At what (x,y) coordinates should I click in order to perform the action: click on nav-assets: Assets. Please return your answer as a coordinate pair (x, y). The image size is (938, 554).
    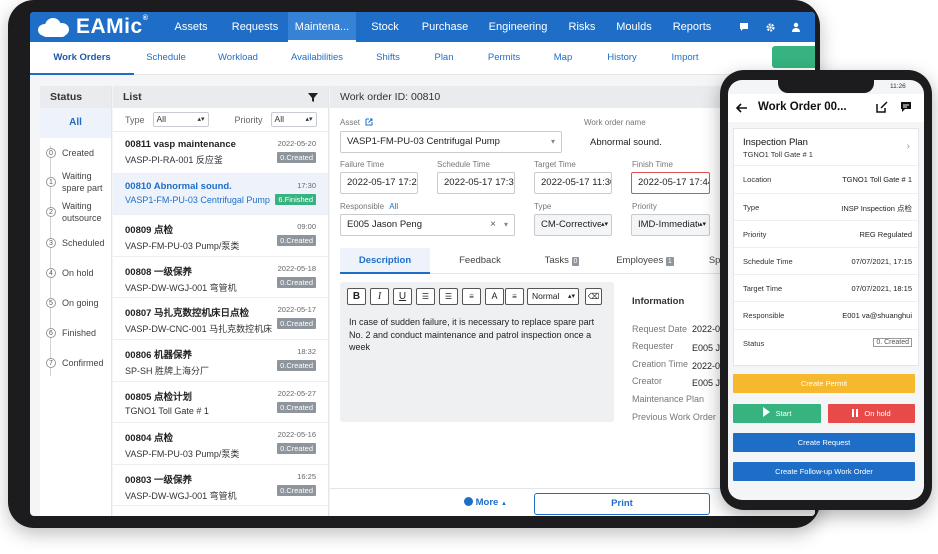
    Looking at the image, I should click on (191, 27).